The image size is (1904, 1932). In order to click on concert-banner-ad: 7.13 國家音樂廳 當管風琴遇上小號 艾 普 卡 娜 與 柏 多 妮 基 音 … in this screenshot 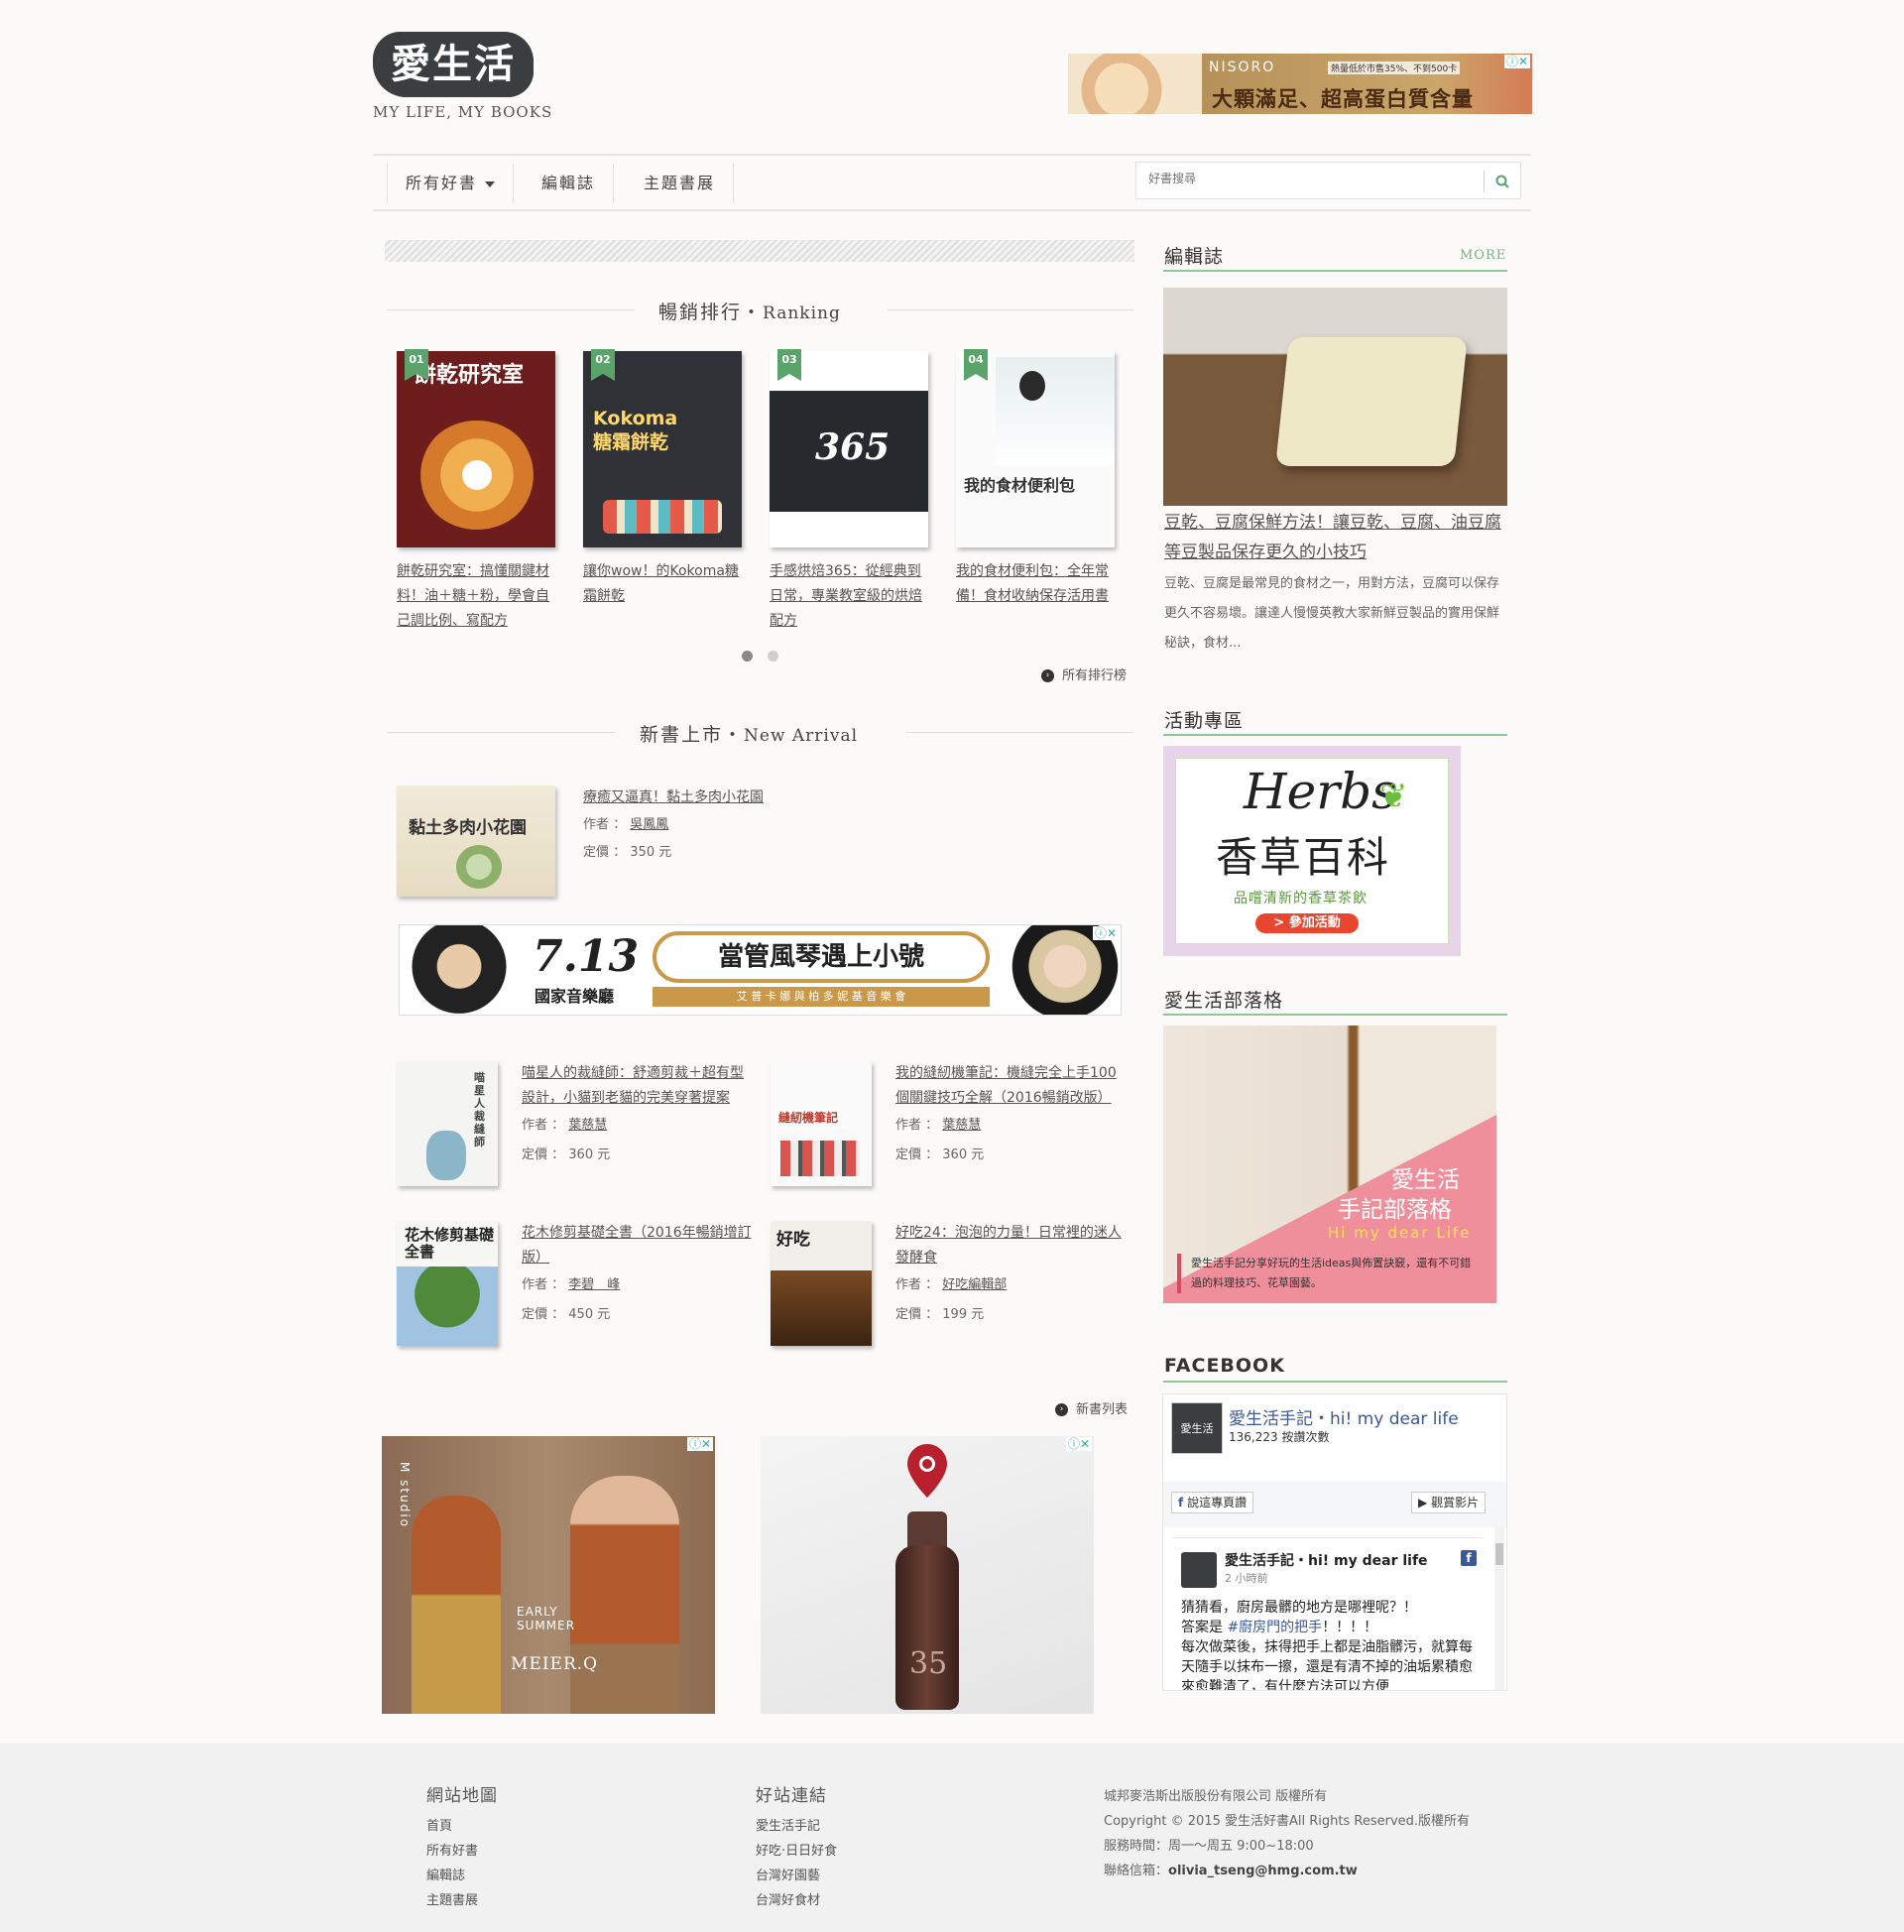, I will do `click(760, 970)`.